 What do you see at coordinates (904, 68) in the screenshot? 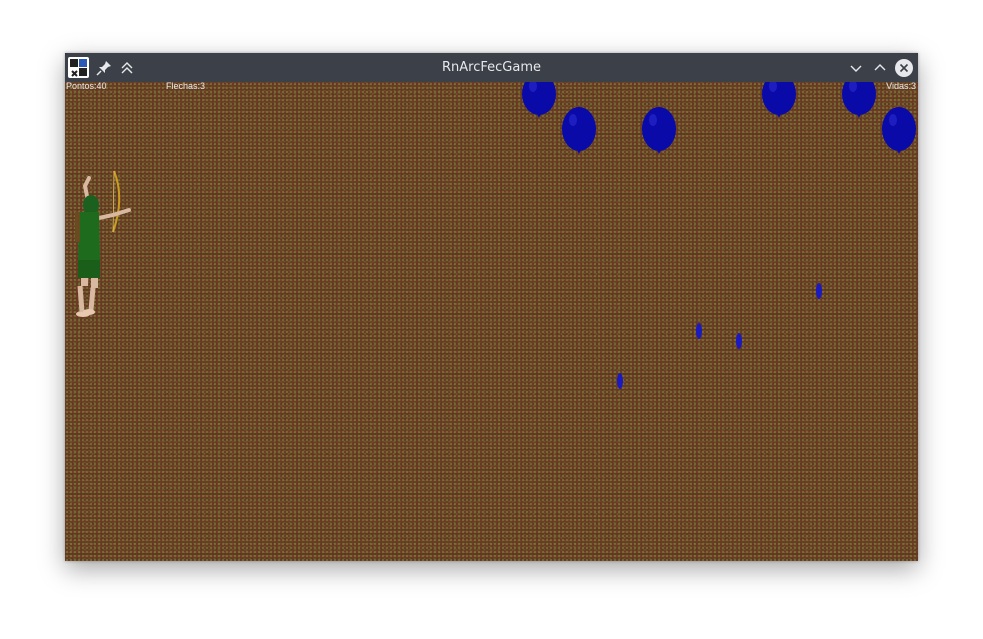
I see `close-icon` at bounding box center [904, 68].